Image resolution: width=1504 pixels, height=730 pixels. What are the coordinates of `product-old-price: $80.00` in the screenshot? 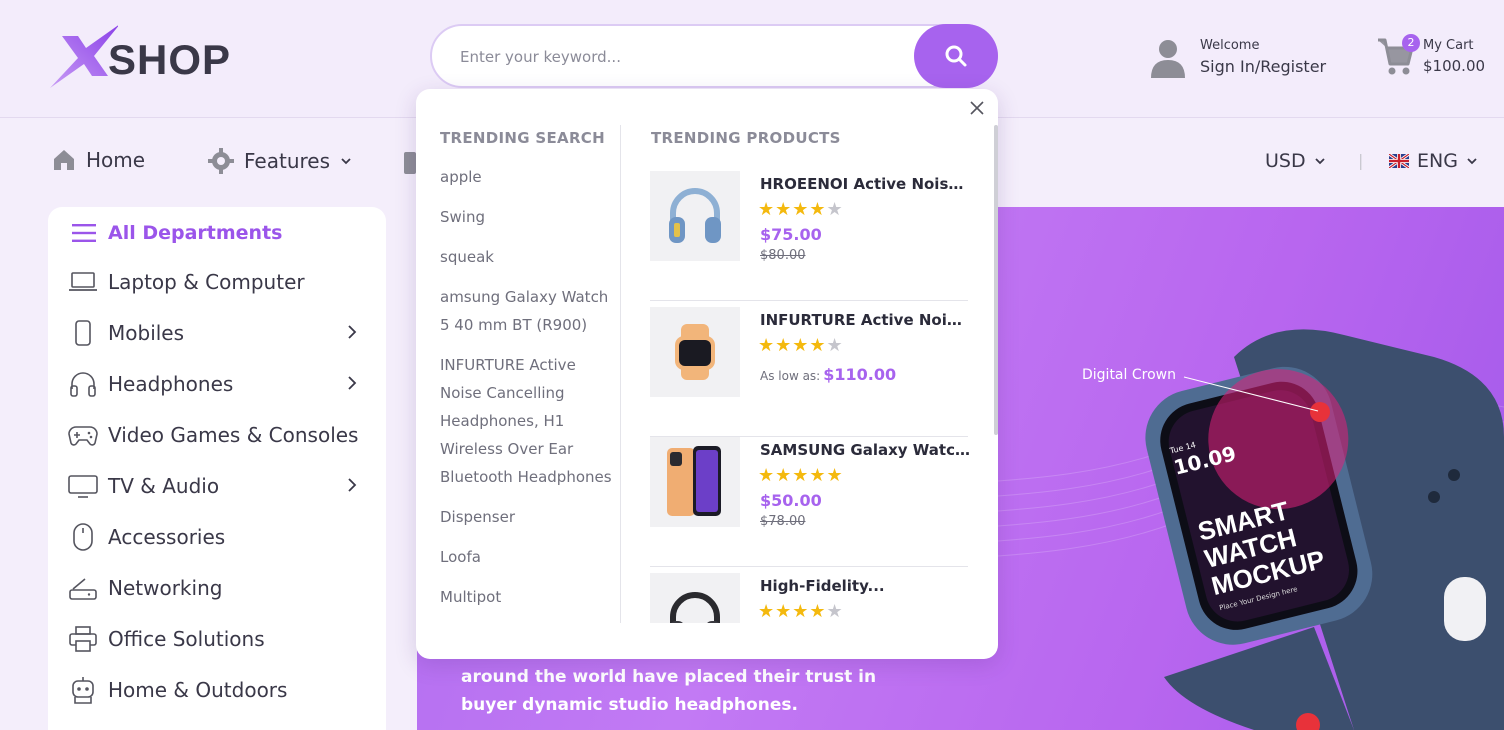 It's located at (783, 255).